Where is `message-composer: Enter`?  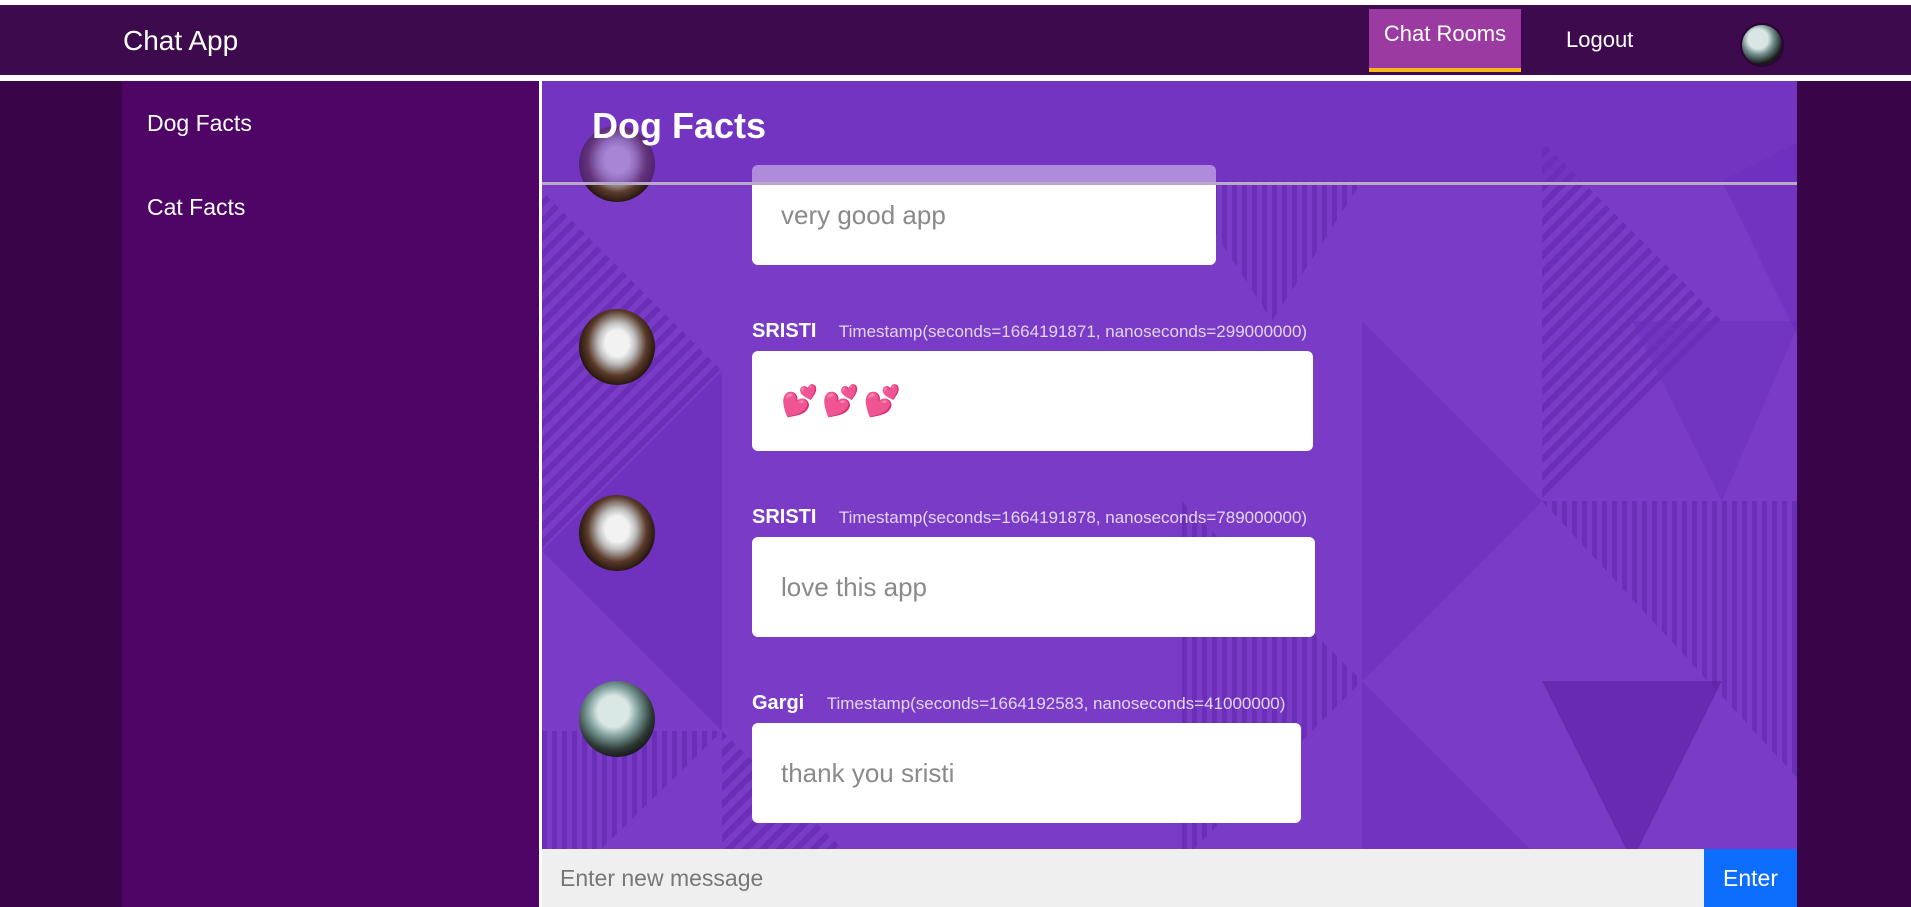
message-composer: Enter is located at coordinates (1169, 878).